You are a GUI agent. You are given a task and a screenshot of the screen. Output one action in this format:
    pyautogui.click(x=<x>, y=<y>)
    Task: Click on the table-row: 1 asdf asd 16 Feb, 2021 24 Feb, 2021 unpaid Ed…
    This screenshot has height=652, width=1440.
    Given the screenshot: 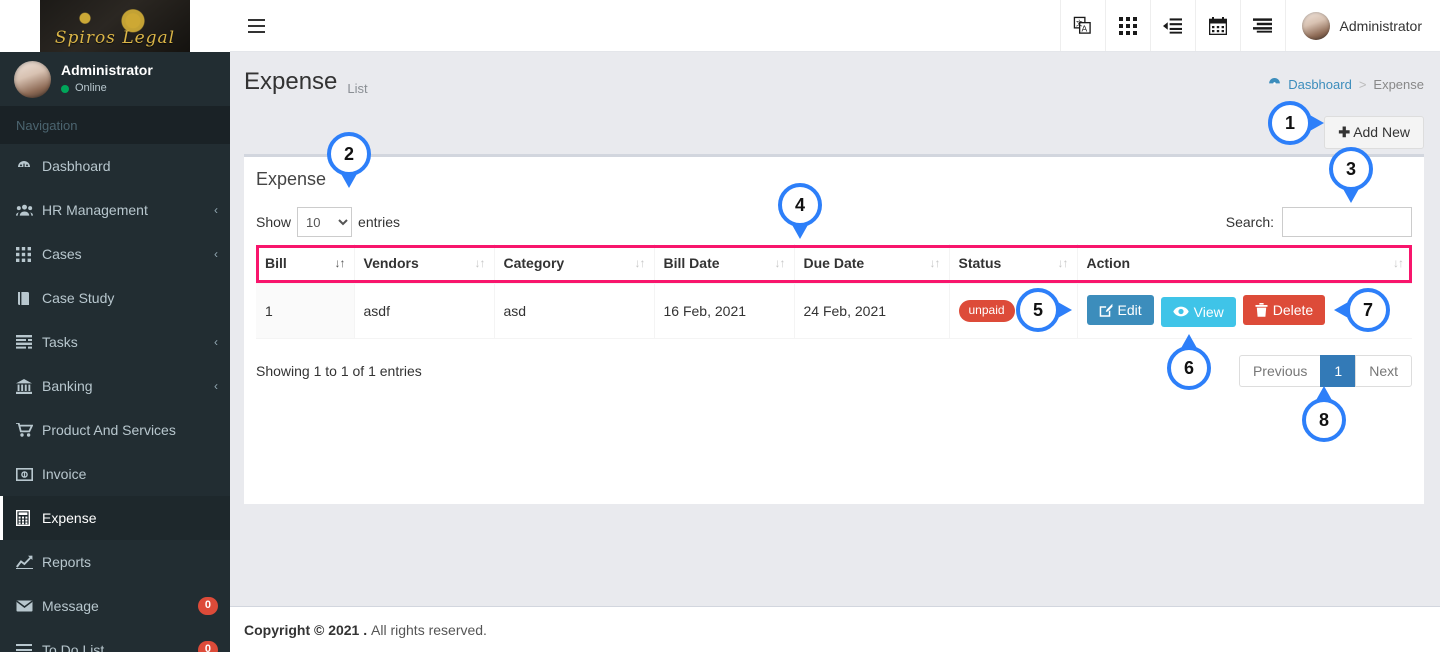 What is the action you would take?
    pyautogui.click(x=834, y=311)
    